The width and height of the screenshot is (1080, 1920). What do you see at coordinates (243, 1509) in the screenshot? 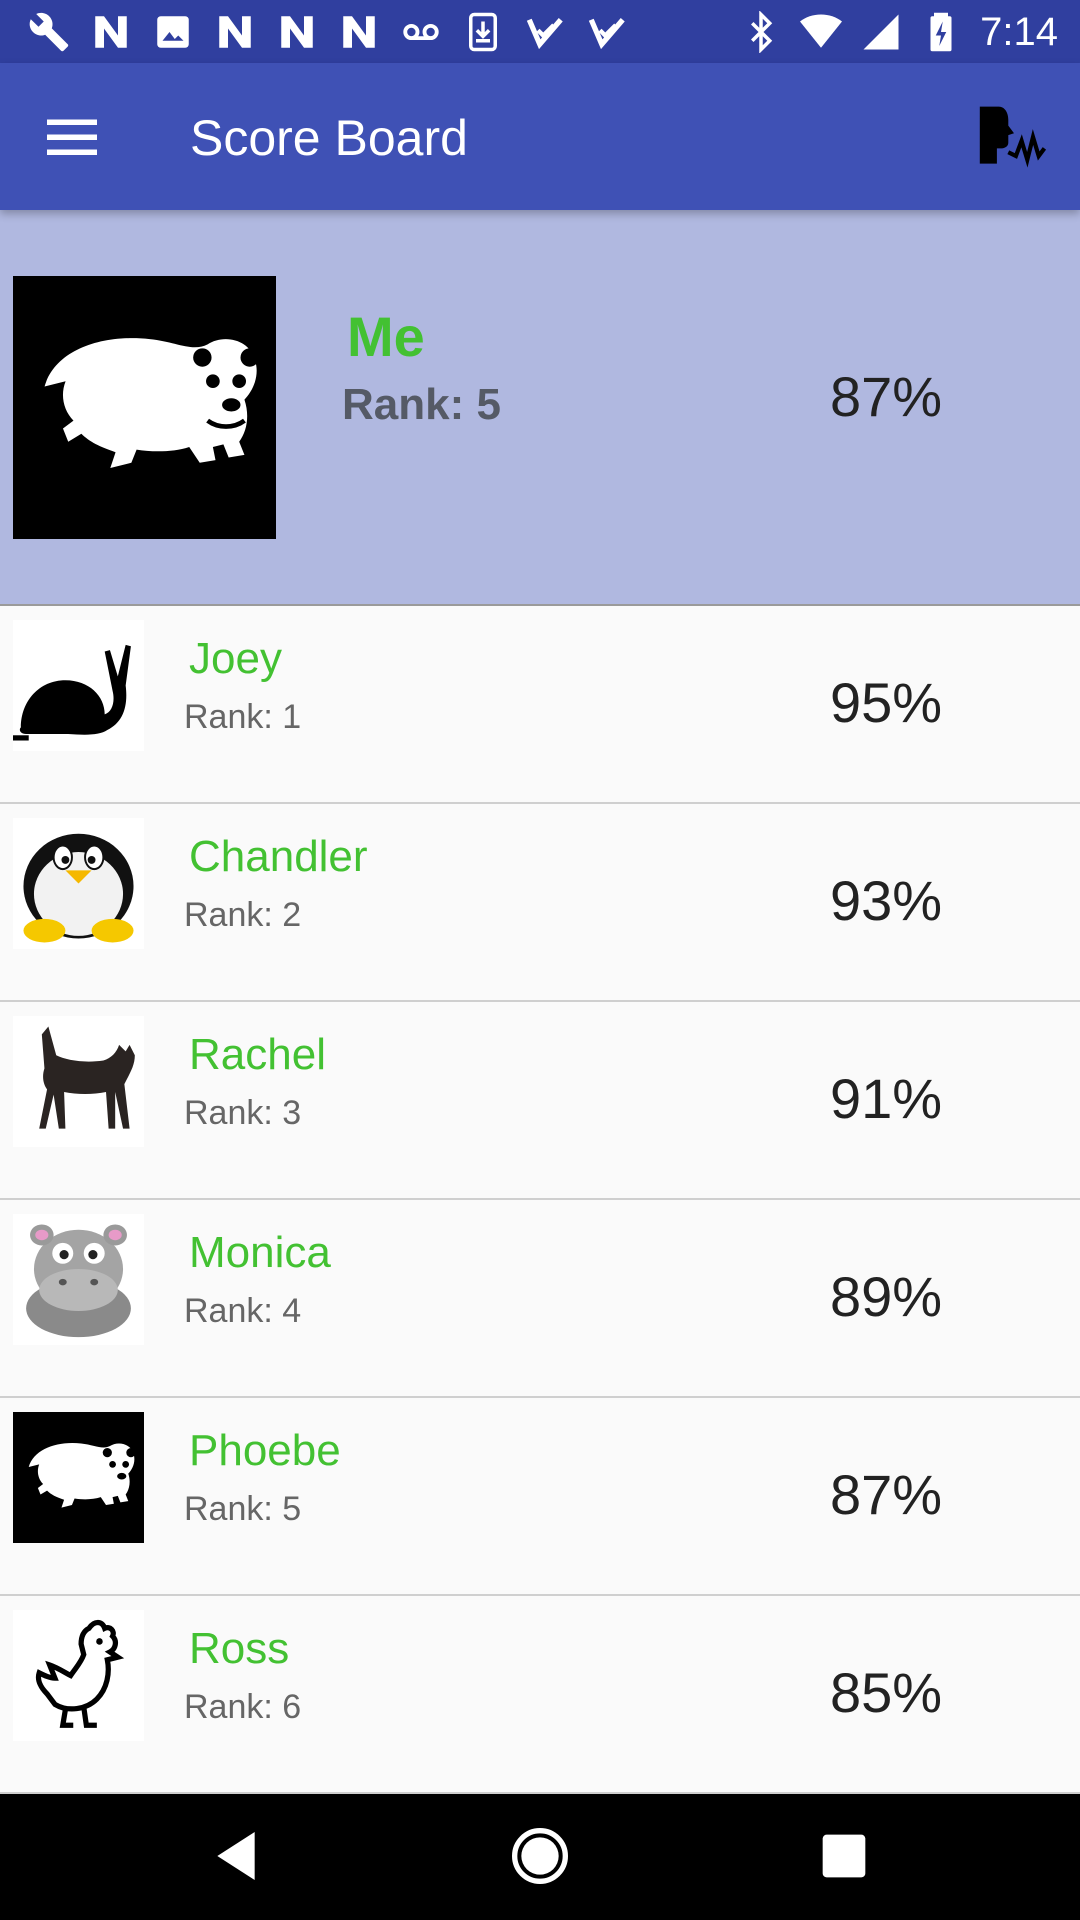
I see `player-rank: Rank: 5` at bounding box center [243, 1509].